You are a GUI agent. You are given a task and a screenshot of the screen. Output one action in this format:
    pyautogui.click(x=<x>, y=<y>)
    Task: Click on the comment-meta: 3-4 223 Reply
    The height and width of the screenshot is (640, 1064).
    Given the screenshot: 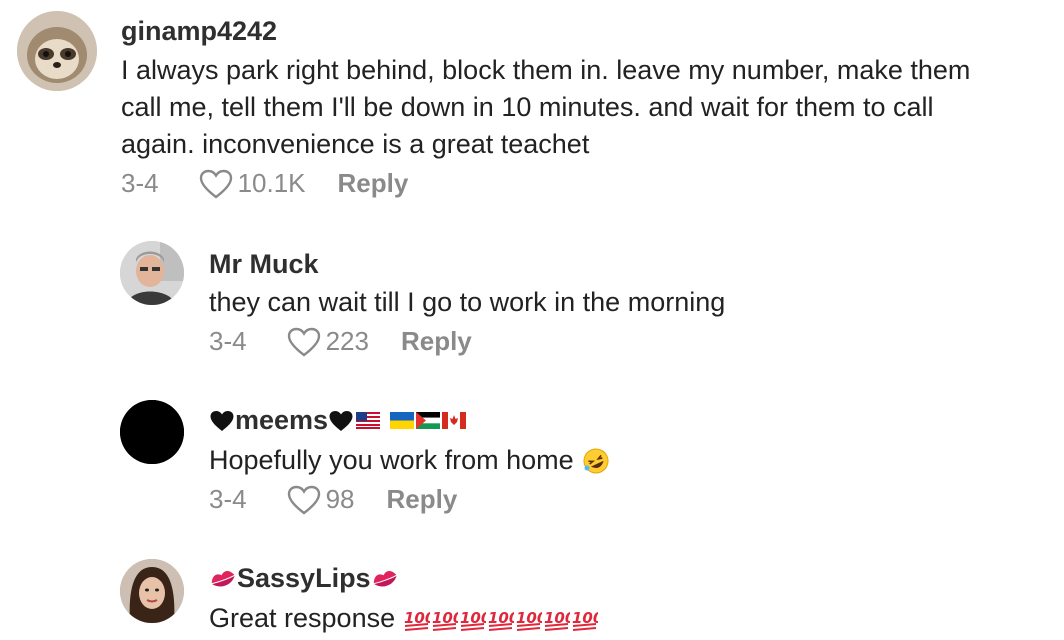 What is the action you would take?
    pyautogui.click(x=340, y=341)
    